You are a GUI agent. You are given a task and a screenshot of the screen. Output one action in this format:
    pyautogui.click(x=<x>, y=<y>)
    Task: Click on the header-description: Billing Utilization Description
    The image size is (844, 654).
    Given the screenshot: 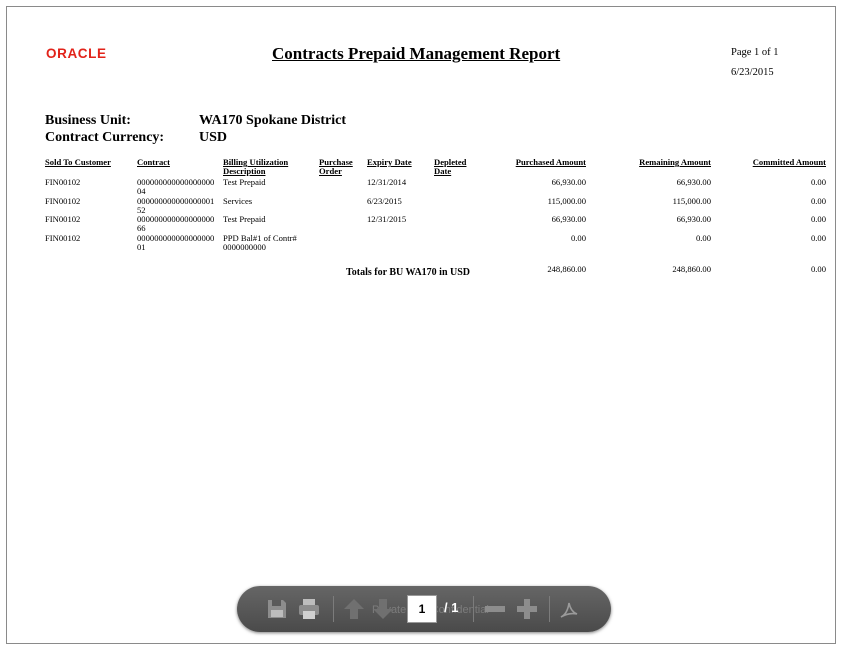 What is the action you would take?
    pyautogui.click(x=256, y=166)
    